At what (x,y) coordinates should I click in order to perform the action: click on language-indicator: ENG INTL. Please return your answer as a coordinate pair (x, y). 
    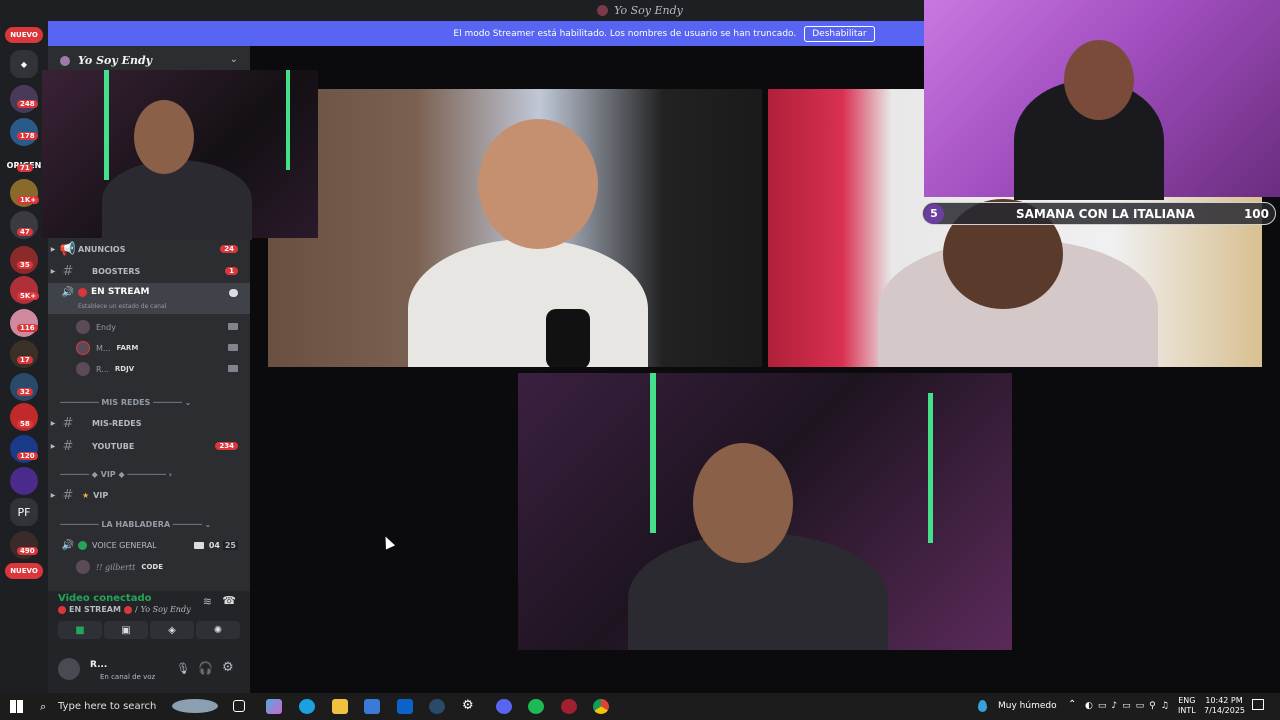
    Looking at the image, I should click on (1187, 706).